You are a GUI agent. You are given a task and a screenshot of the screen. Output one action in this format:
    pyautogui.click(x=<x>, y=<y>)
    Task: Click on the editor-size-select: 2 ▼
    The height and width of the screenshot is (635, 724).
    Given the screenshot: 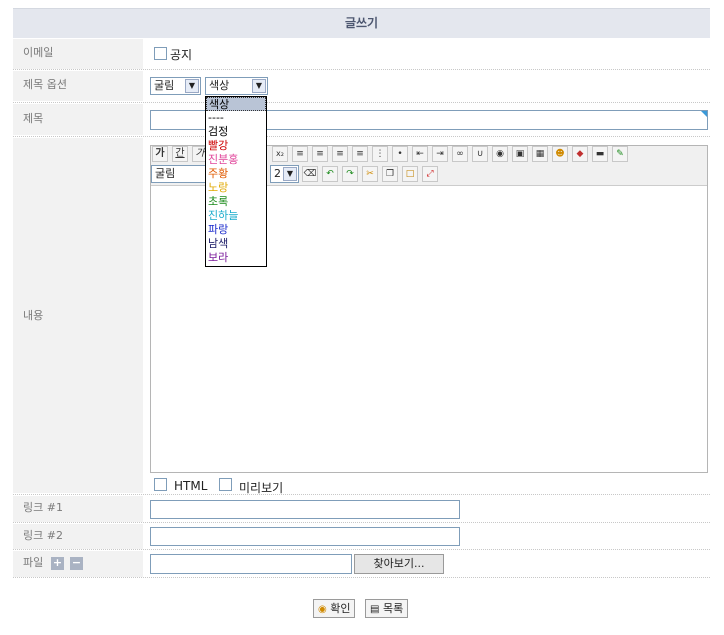 What is the action you would take?
    pyautogui.click(x=284, y=174)
    